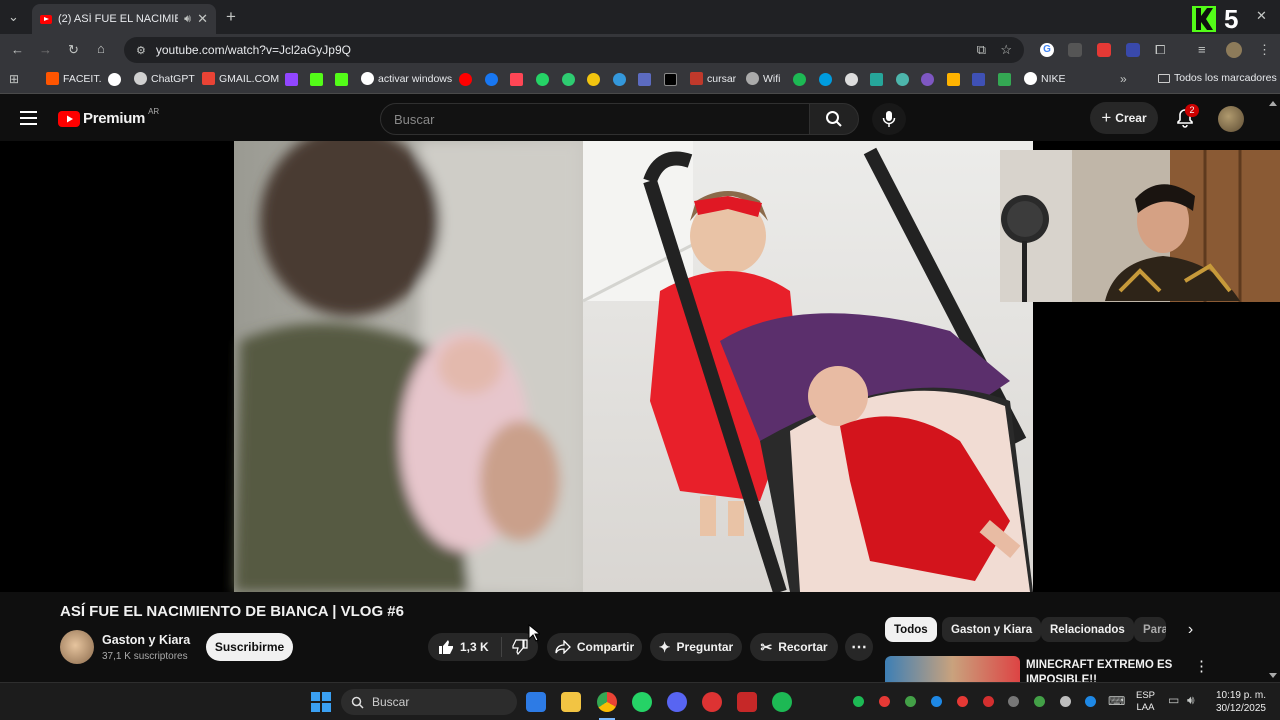 This screenshot has height=720, width=1280. I want to click on voice-meeter-icon, so click(747, 702).